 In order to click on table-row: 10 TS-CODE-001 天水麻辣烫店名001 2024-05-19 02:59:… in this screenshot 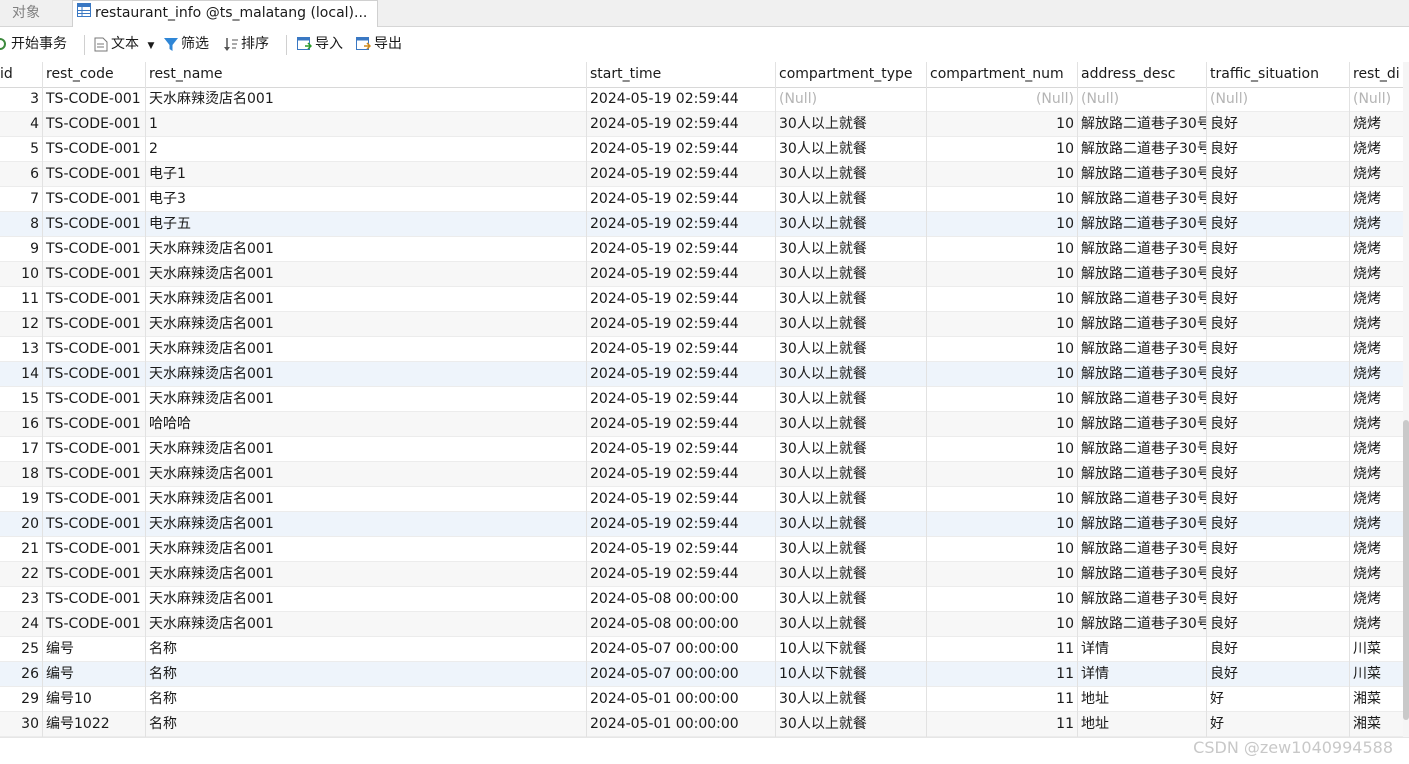, I will do `click(704, 274)`.